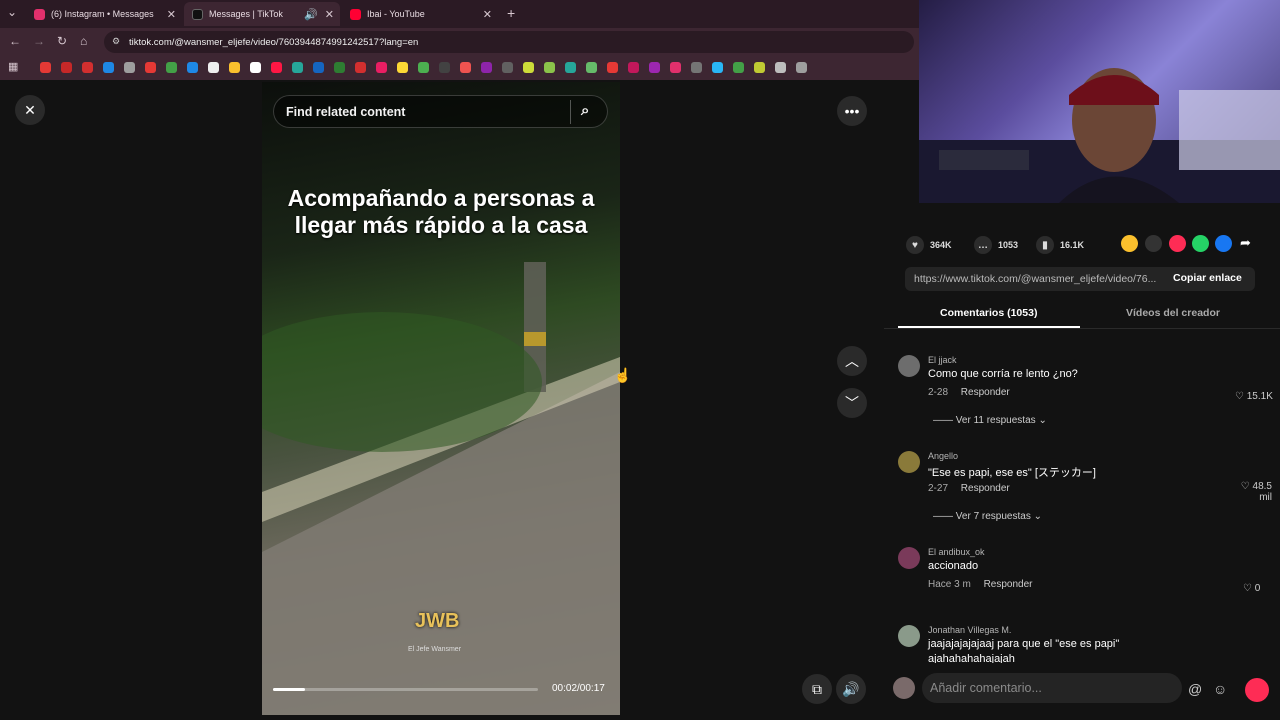 Image resolution: width=1280 pixels, height=720 pixels. What do you see at coordinates (311, 14) in the screenshot?
I see `audio-icon: 🔊` at bounding box center [311, 14].